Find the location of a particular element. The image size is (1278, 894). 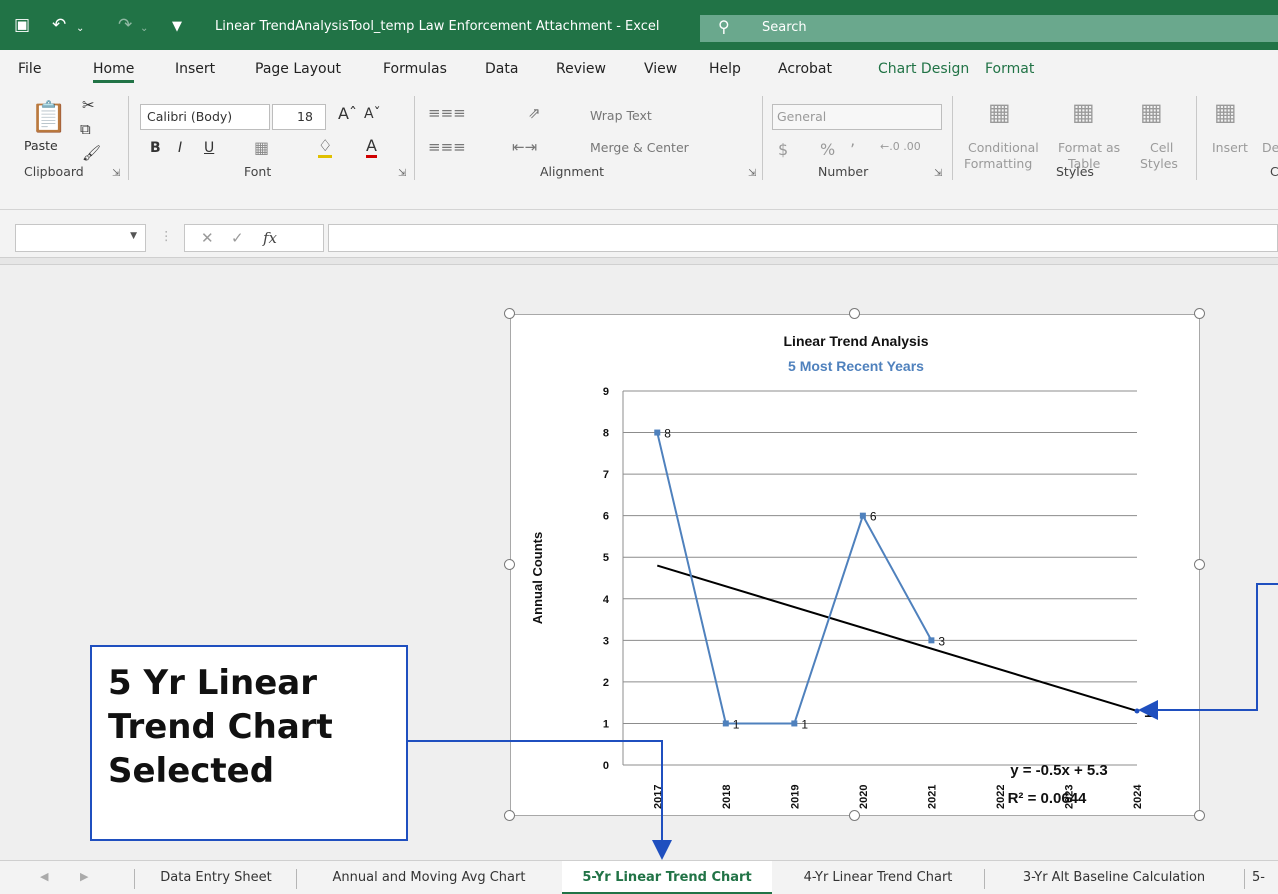

sheet-tab-data-entry: Data Entry Sheet is located at coordinates (216, 877).